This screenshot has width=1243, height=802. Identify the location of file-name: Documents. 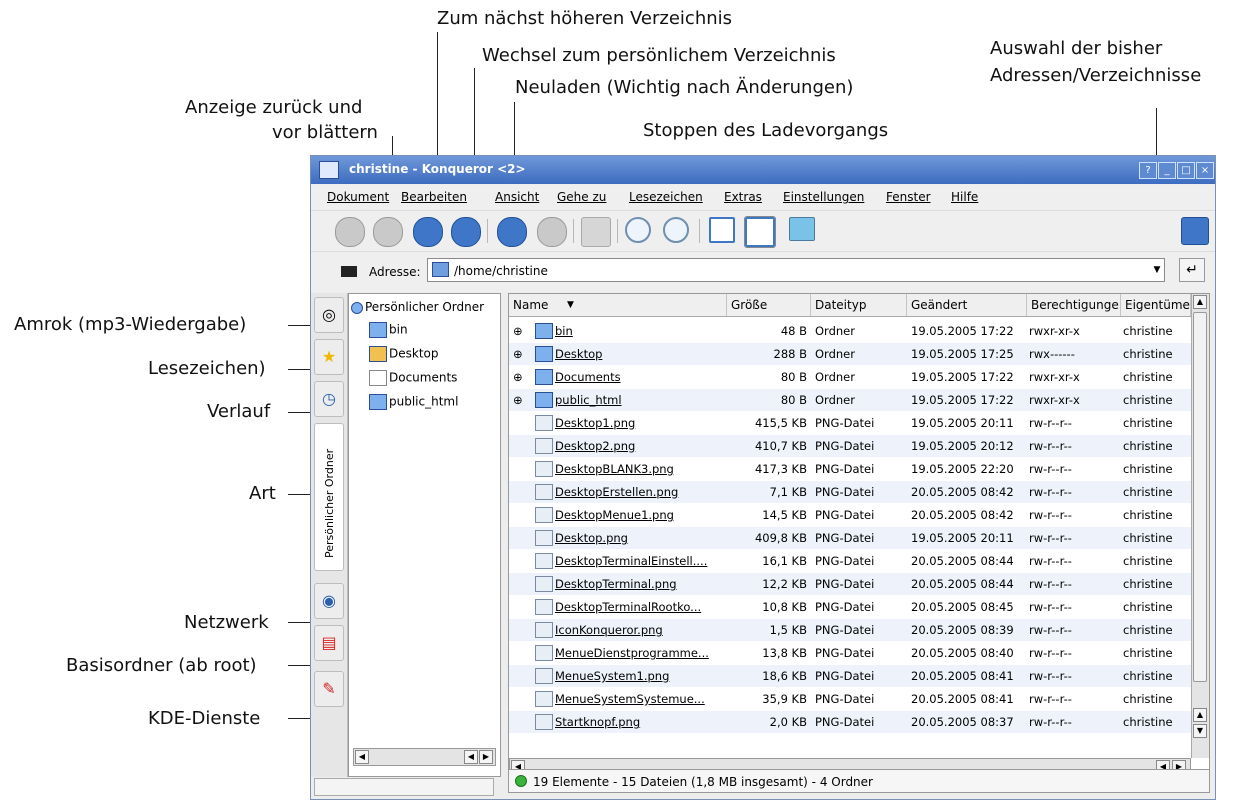
(640, 377).